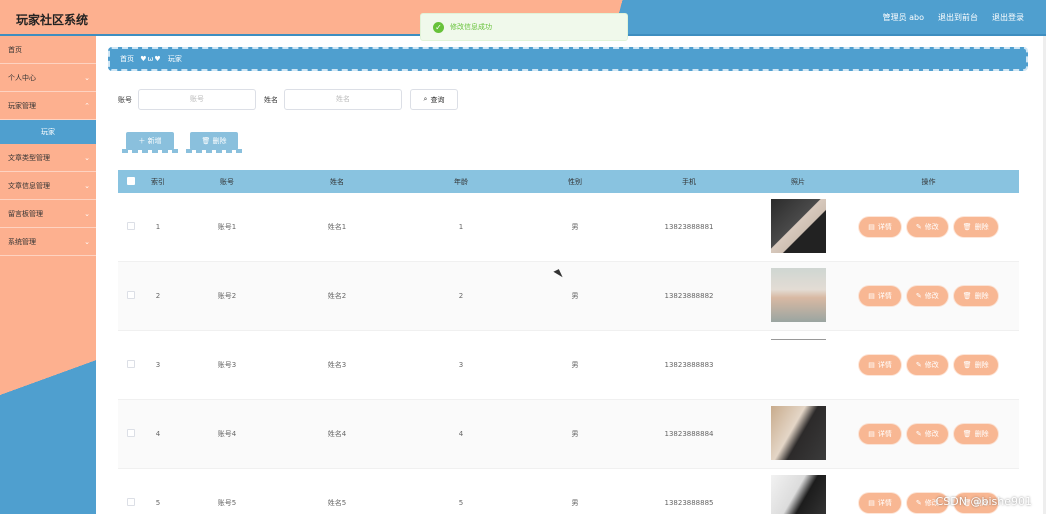 Image resolution: width=1046 pixels, height=514 pixels. What do you see at coordinates (689, 365) in the screenshot?
I see `phone-cell: 13823888883` at bounding box center [689, 365].